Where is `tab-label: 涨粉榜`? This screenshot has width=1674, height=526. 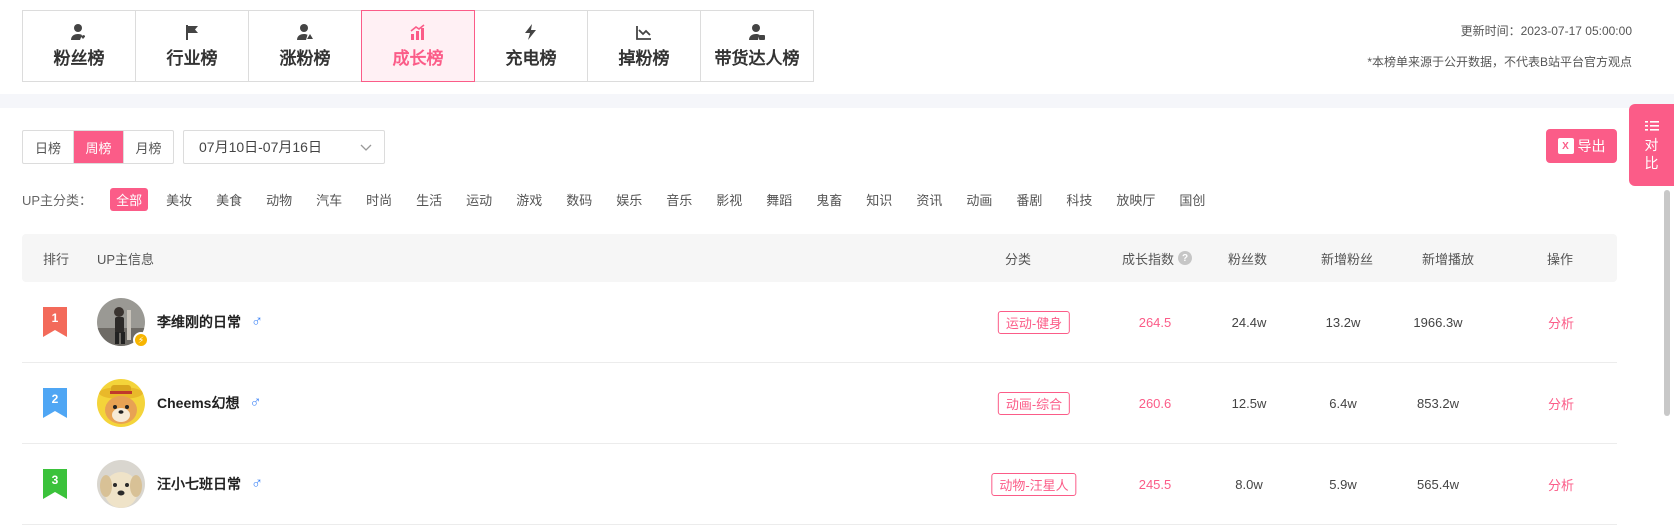
tab-label: 涨粉榜 is located at coordinates (305, 58).